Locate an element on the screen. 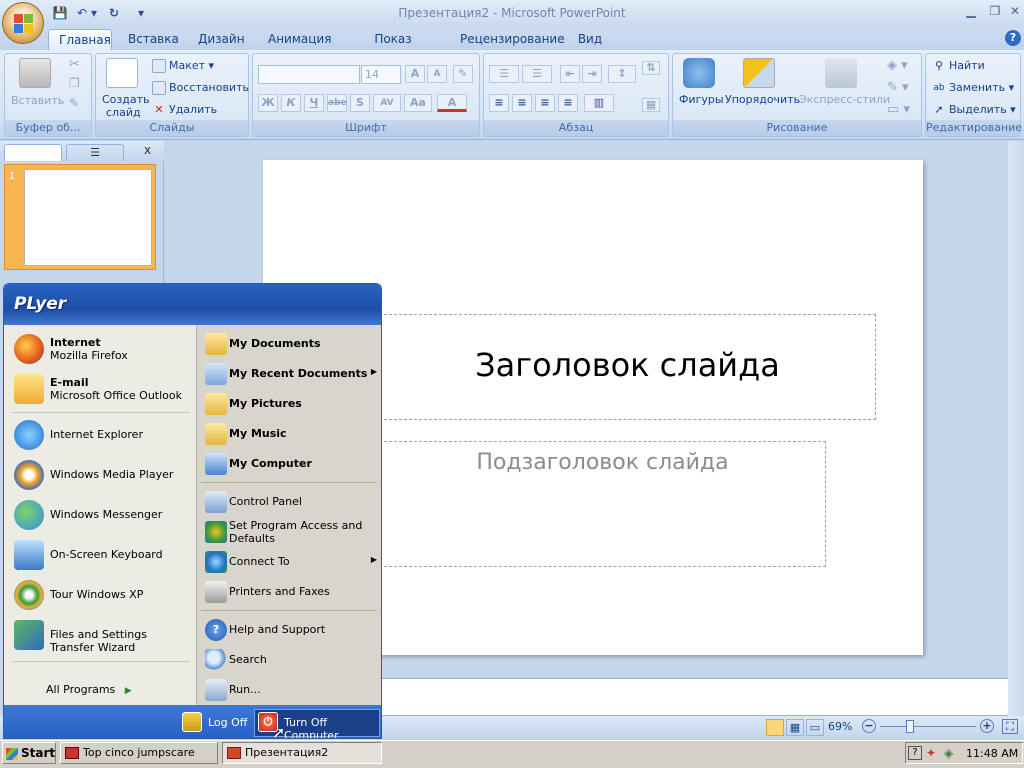  my-computer: My Computer is located at coordinates (292, 463).